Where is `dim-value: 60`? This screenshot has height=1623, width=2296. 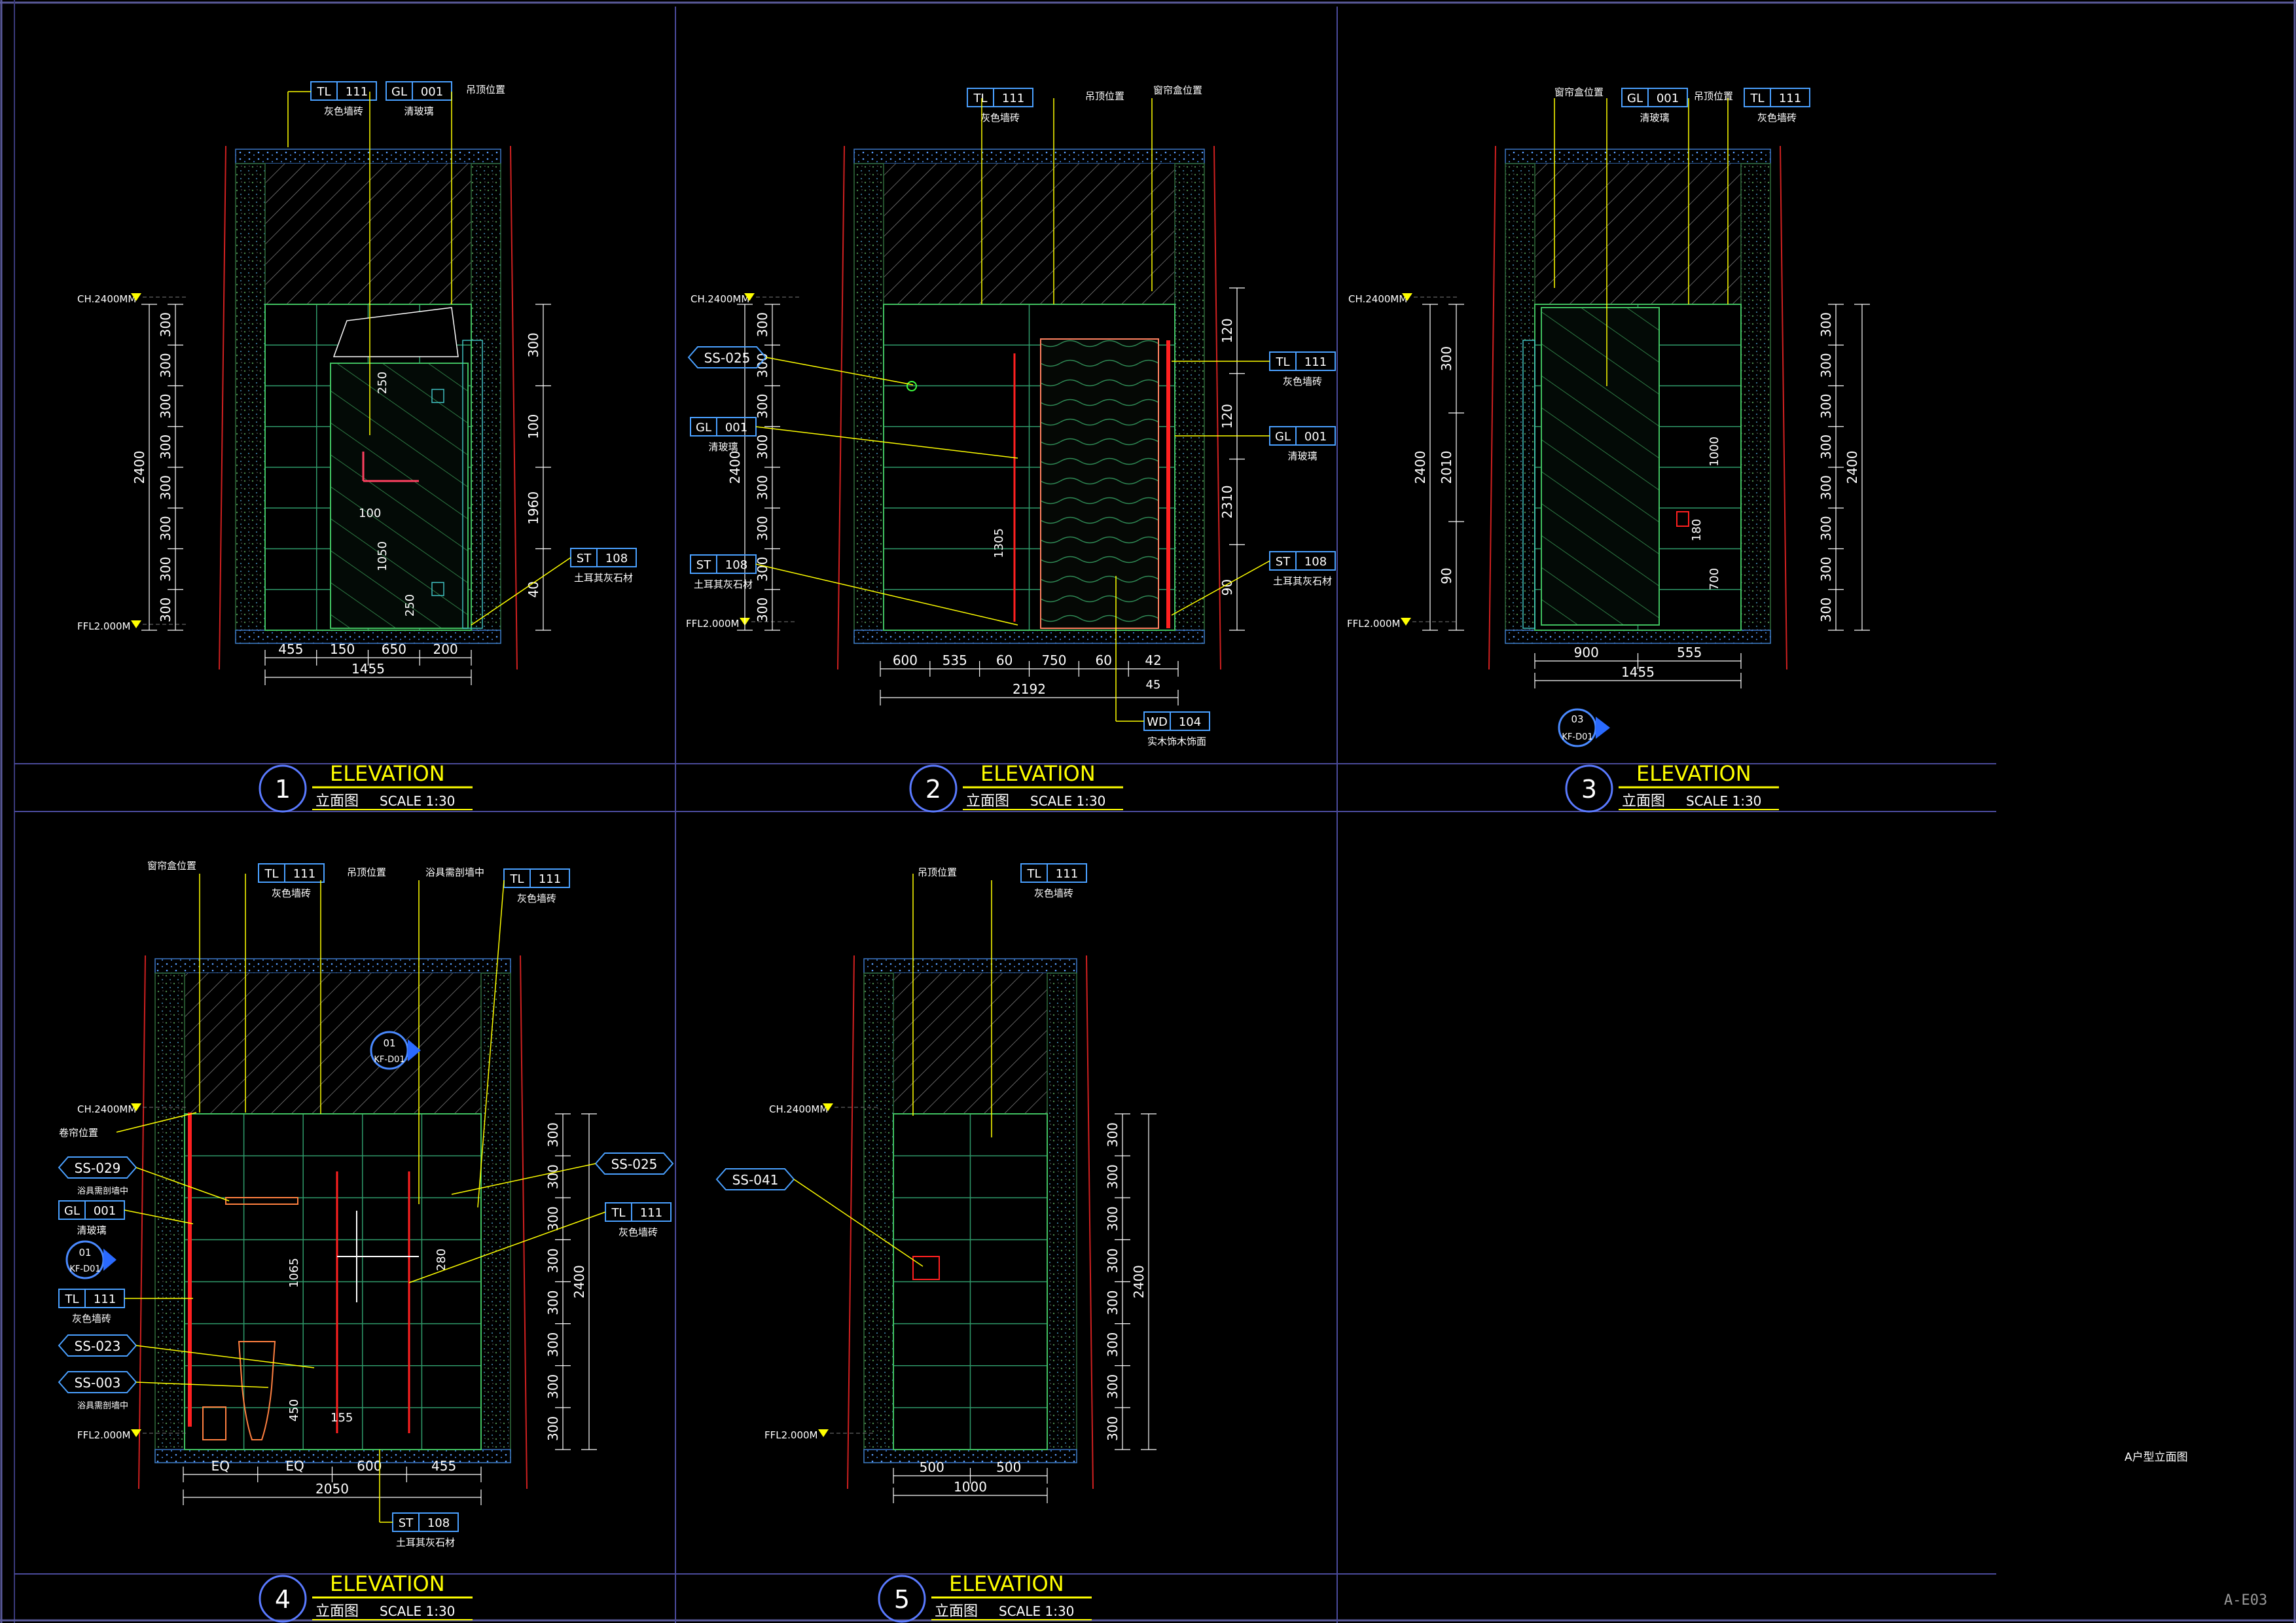 dim-value: 60 is located at coordinates (1104, 660).